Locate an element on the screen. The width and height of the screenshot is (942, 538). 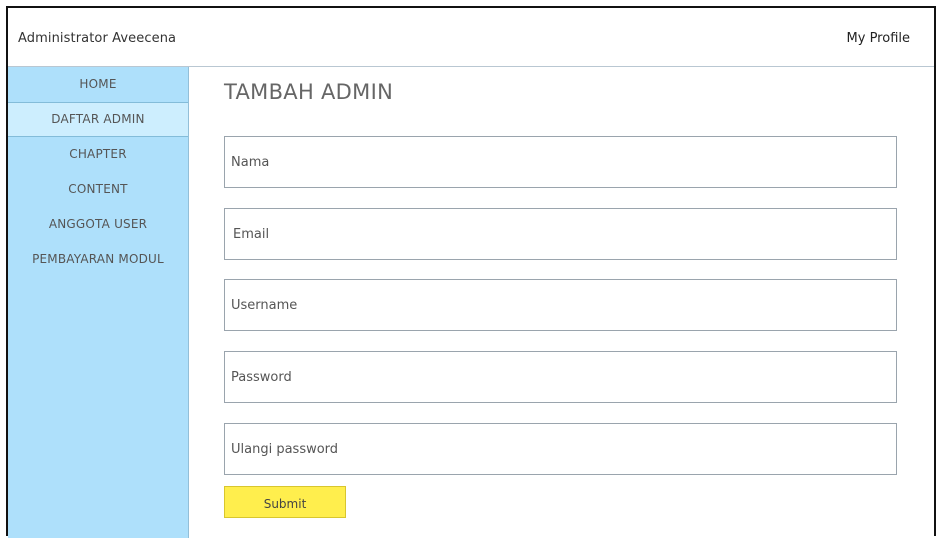
submit-button: Submit is located at coordinates (285, 502).